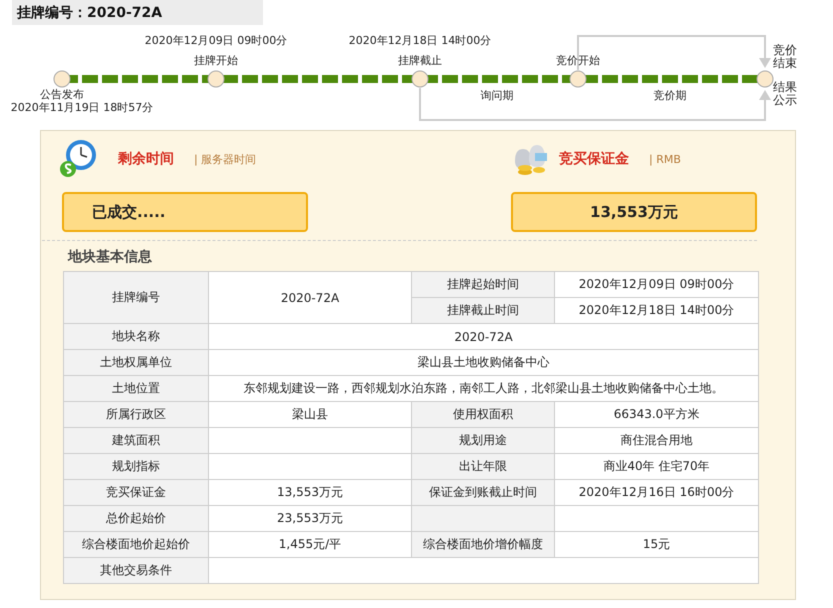 This screenshot has width=833, height=608. What do you see at coordinates (656, 285) in the screenshot?
I see `table-cell: 2020年12月09日 09时00分` at bounding box center [656, 285].